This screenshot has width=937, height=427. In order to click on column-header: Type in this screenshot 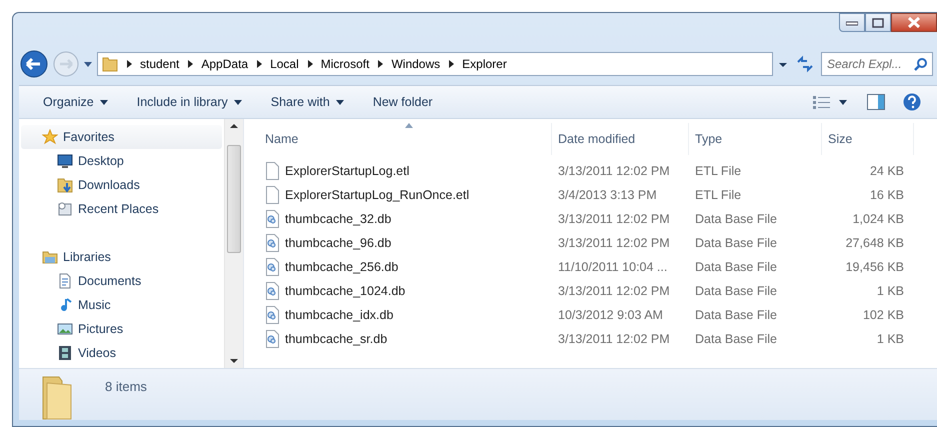, I will do `click(755, 139)`.